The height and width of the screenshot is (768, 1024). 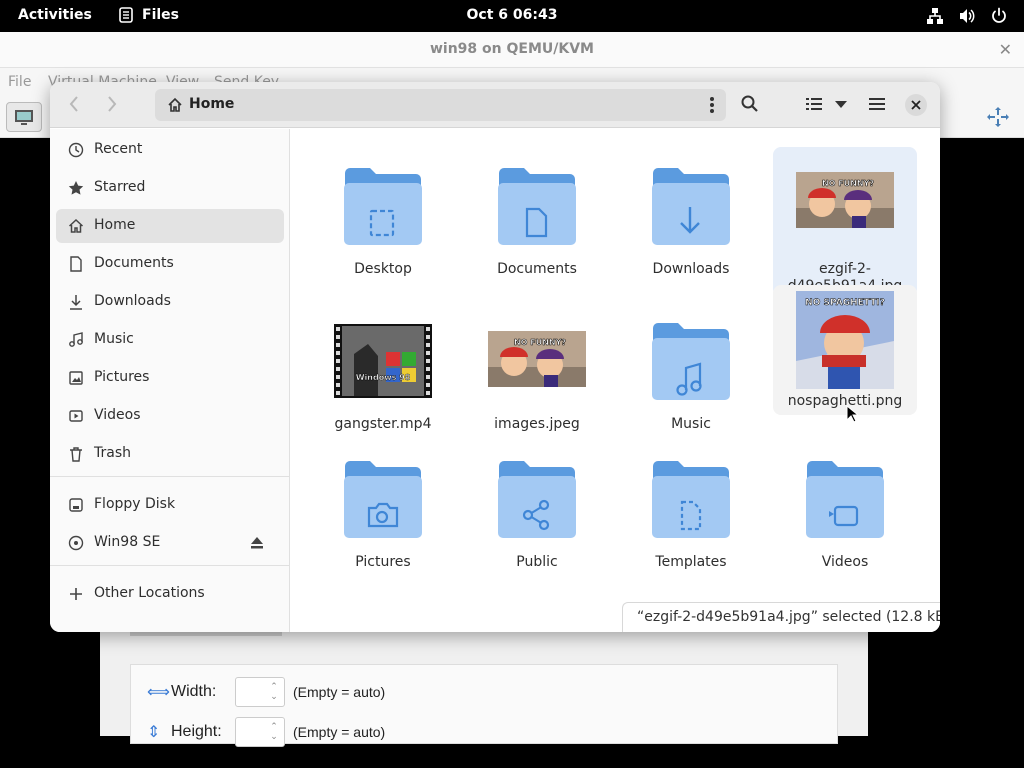 I want to click on sidebar-item-videos: Videos, so click(x=170, y=416).